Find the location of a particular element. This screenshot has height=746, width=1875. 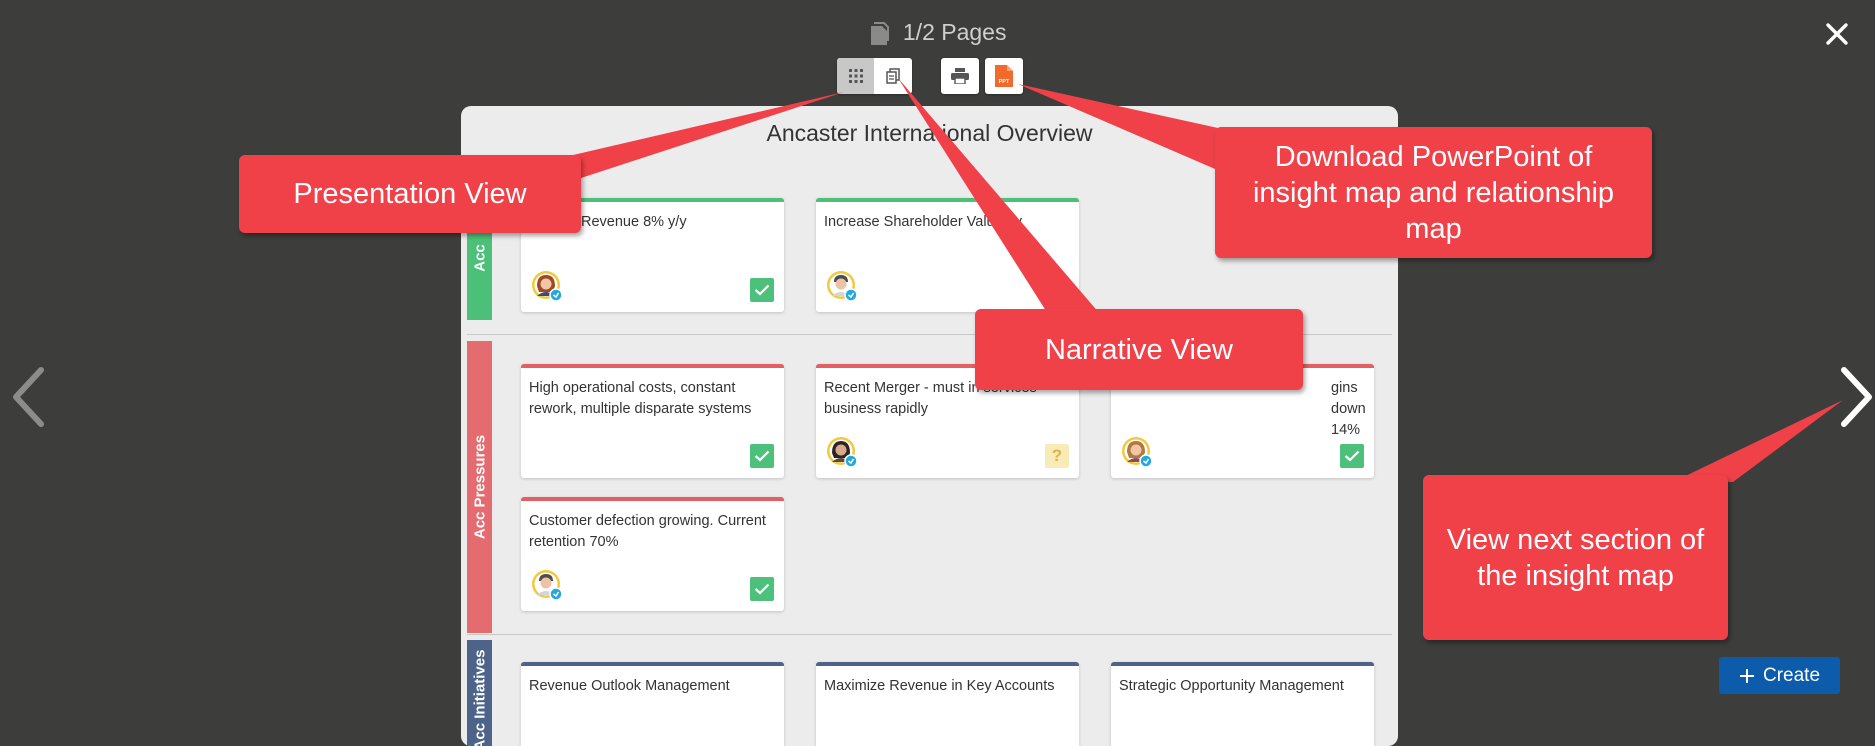

presentation-view-button is located at coordinates (855, 76).